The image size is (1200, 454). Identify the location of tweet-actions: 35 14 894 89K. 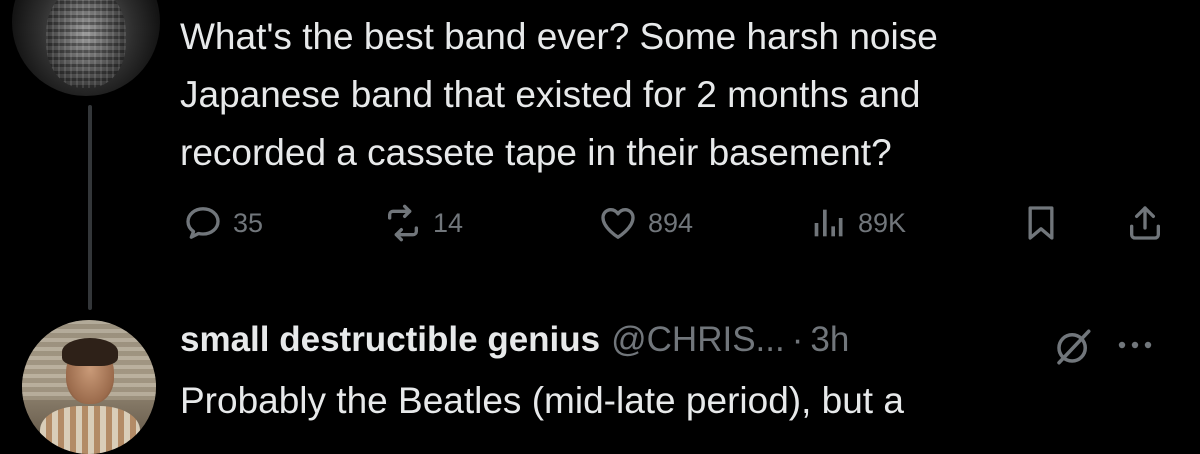
(600, 225).